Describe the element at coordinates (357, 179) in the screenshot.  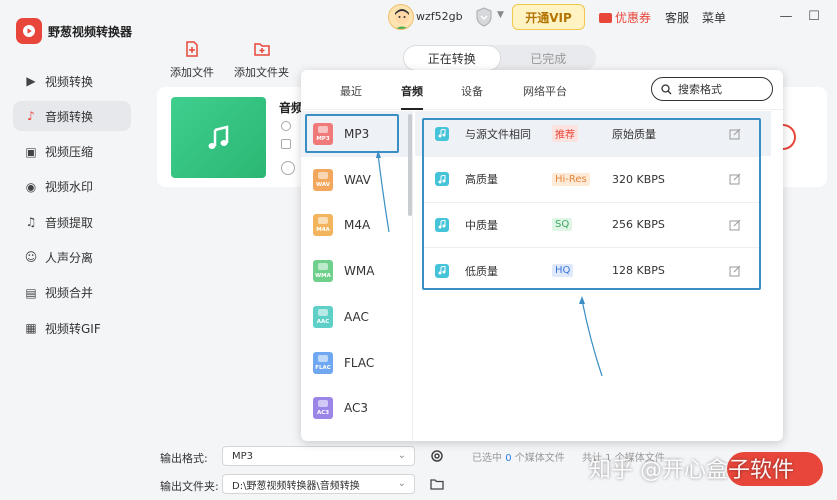
I see `format-label: WAV` at that location.